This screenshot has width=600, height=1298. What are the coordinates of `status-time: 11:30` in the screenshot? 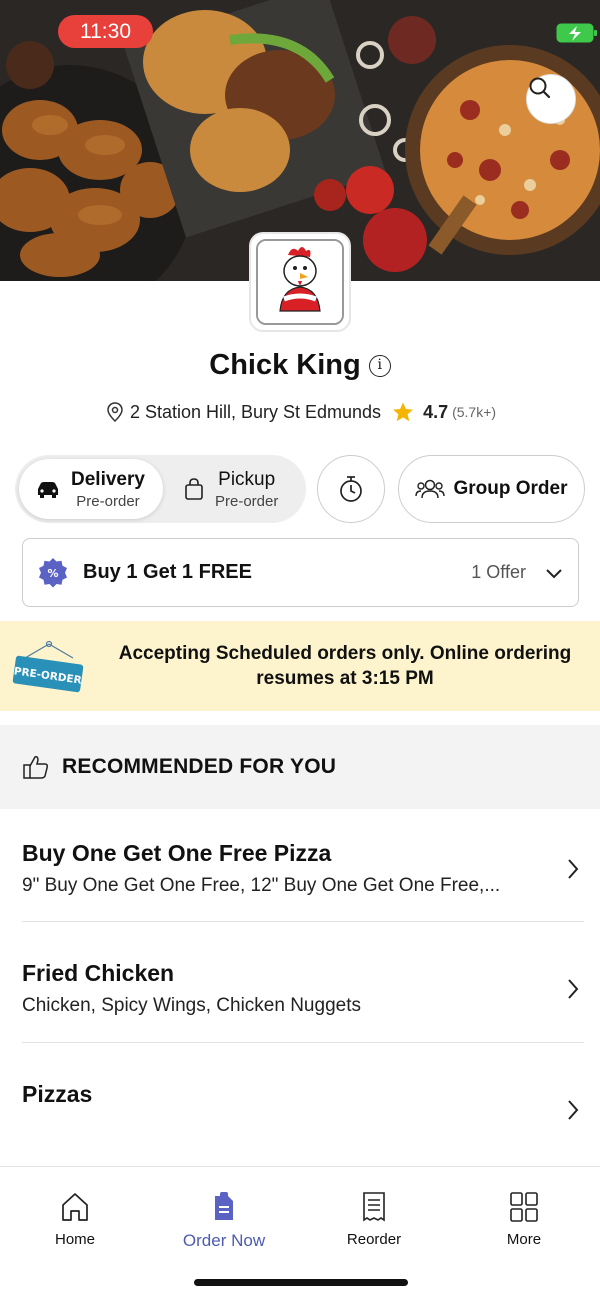 It's located at (105, 31).